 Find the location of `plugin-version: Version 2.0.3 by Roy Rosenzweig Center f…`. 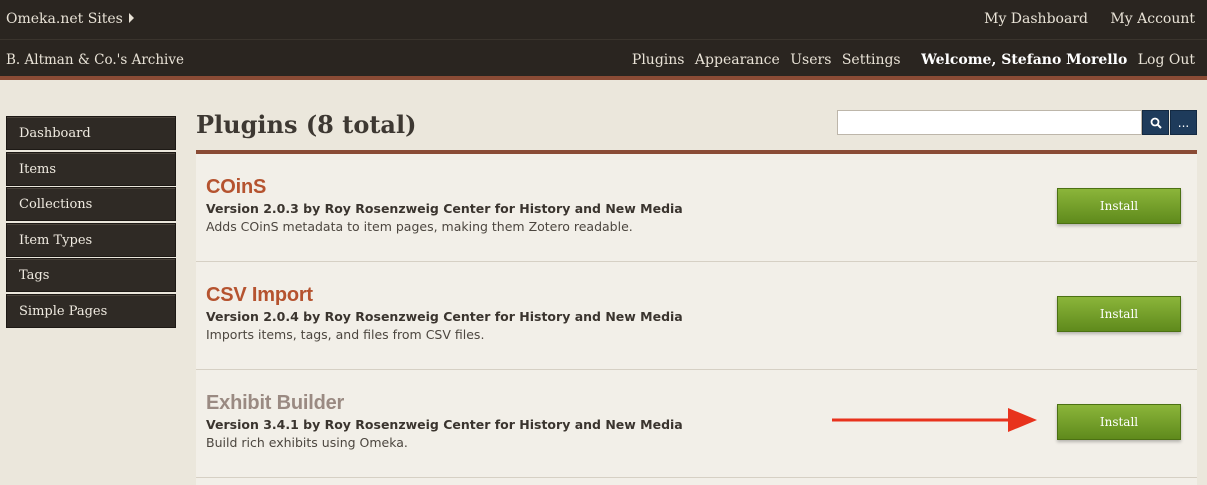

plugin-version: Version 2.0.3 by Roy Rosenzweig Center f… is located at coordinates (444, 208).